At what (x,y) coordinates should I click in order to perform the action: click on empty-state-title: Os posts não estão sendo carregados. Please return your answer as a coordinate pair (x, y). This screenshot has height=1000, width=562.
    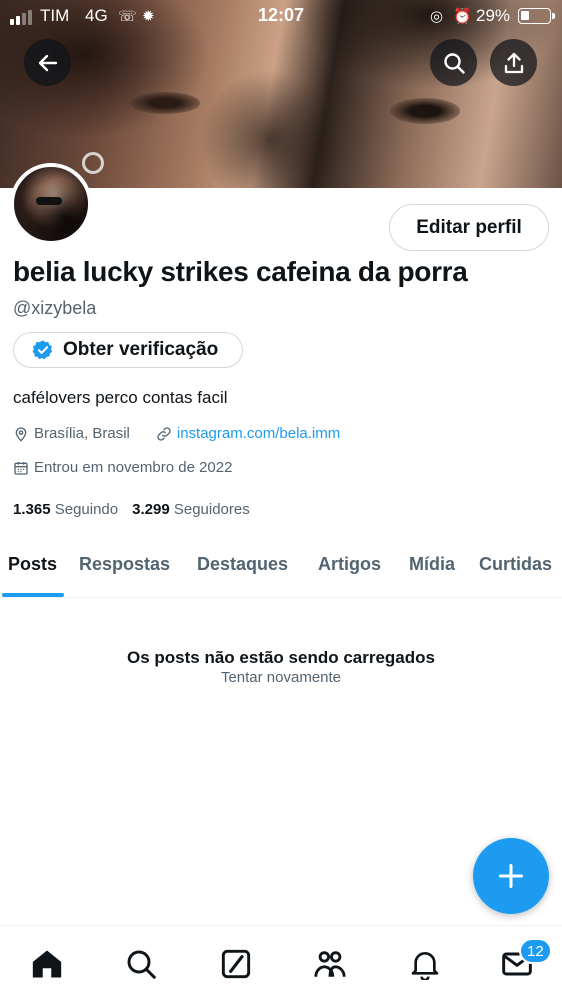
    Looking at the image, I should click on (281, 657).